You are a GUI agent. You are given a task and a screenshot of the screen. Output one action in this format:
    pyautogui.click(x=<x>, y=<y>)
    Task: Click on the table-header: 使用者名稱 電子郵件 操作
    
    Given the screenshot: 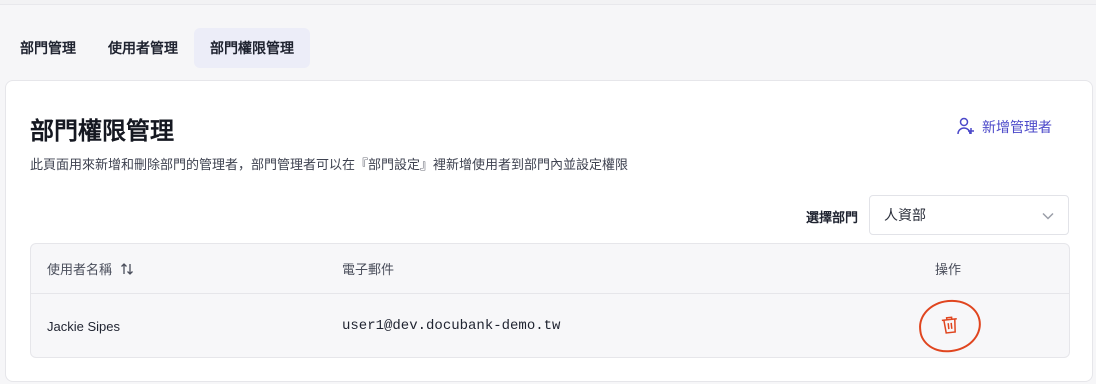 What is the action you would take?
    pyautogui.click(x=550, y=269)
    